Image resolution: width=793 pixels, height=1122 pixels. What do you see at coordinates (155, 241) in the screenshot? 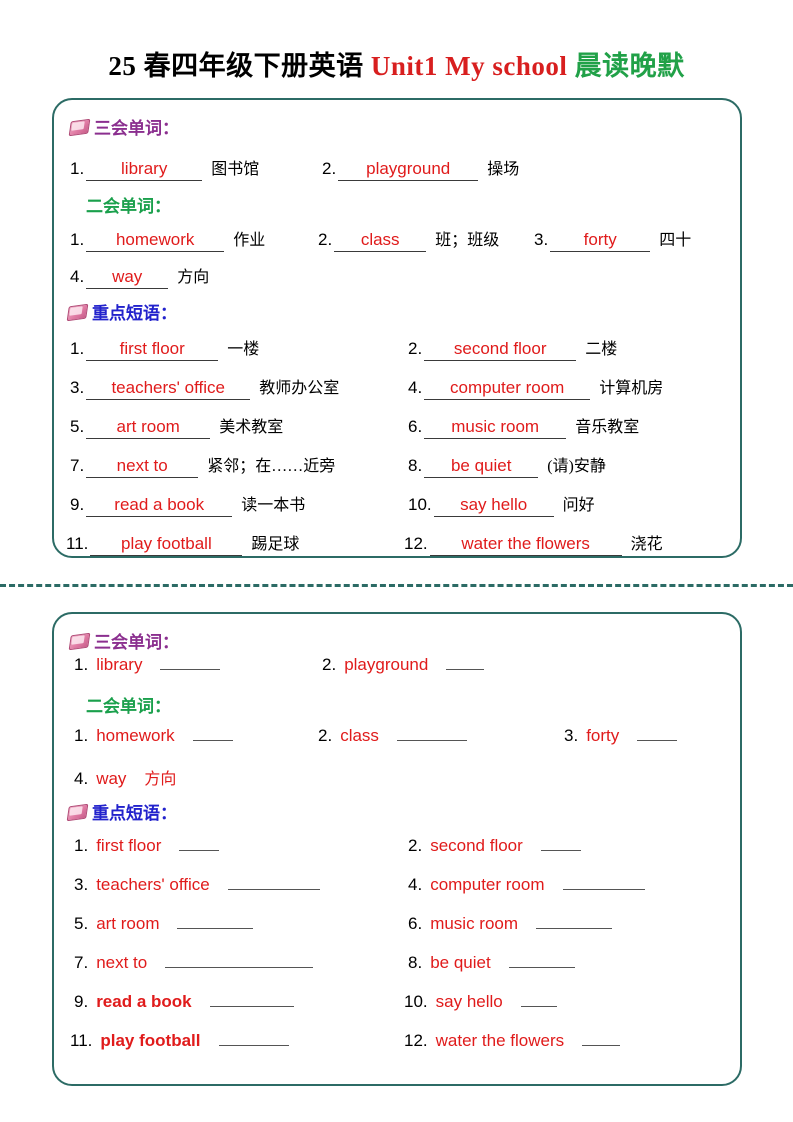
I see `answer-word: homework` at bounding box center [155, 241].